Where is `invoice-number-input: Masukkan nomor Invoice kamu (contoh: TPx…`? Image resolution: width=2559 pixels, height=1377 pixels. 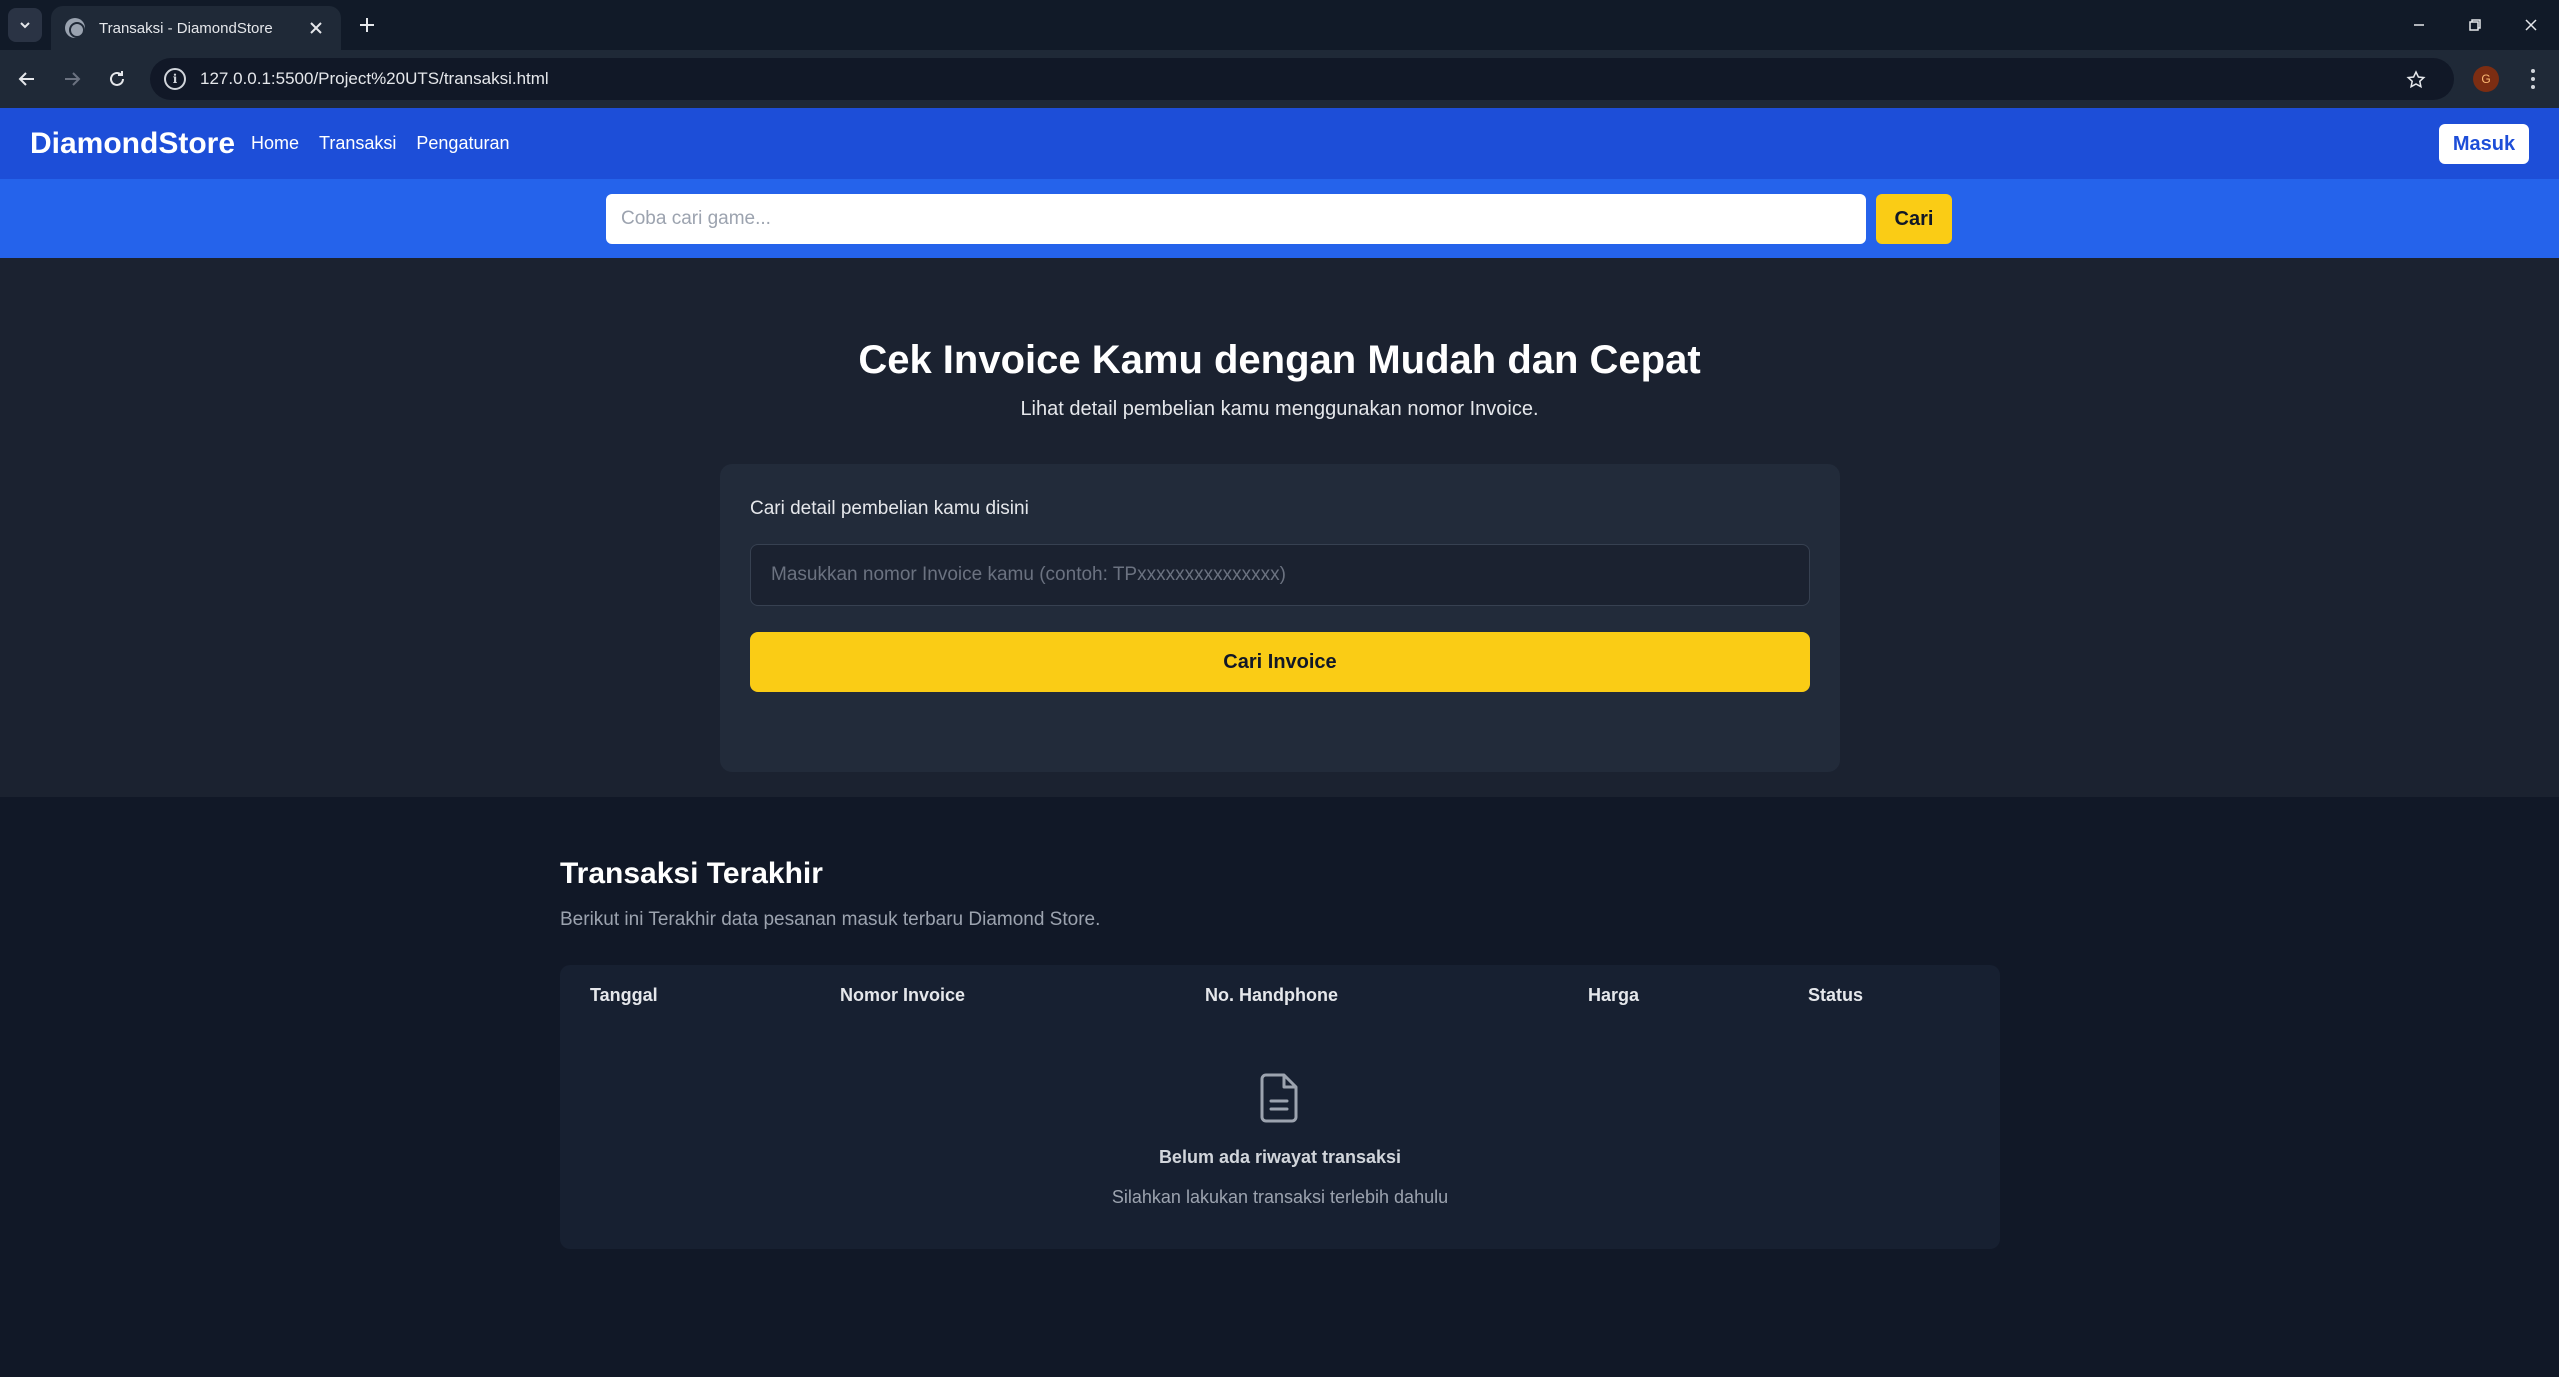 invoice-number-input: Masukkan nomor Invoice kamu (contoh: TPx… is located at coordinates (1280, 575).